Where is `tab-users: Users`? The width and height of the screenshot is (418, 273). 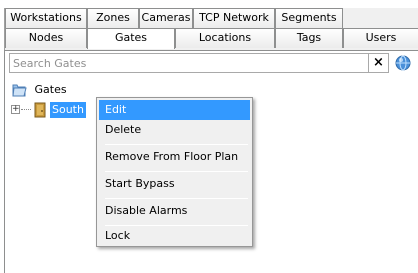
tab-users: Users is located at coordinates (380, 38).